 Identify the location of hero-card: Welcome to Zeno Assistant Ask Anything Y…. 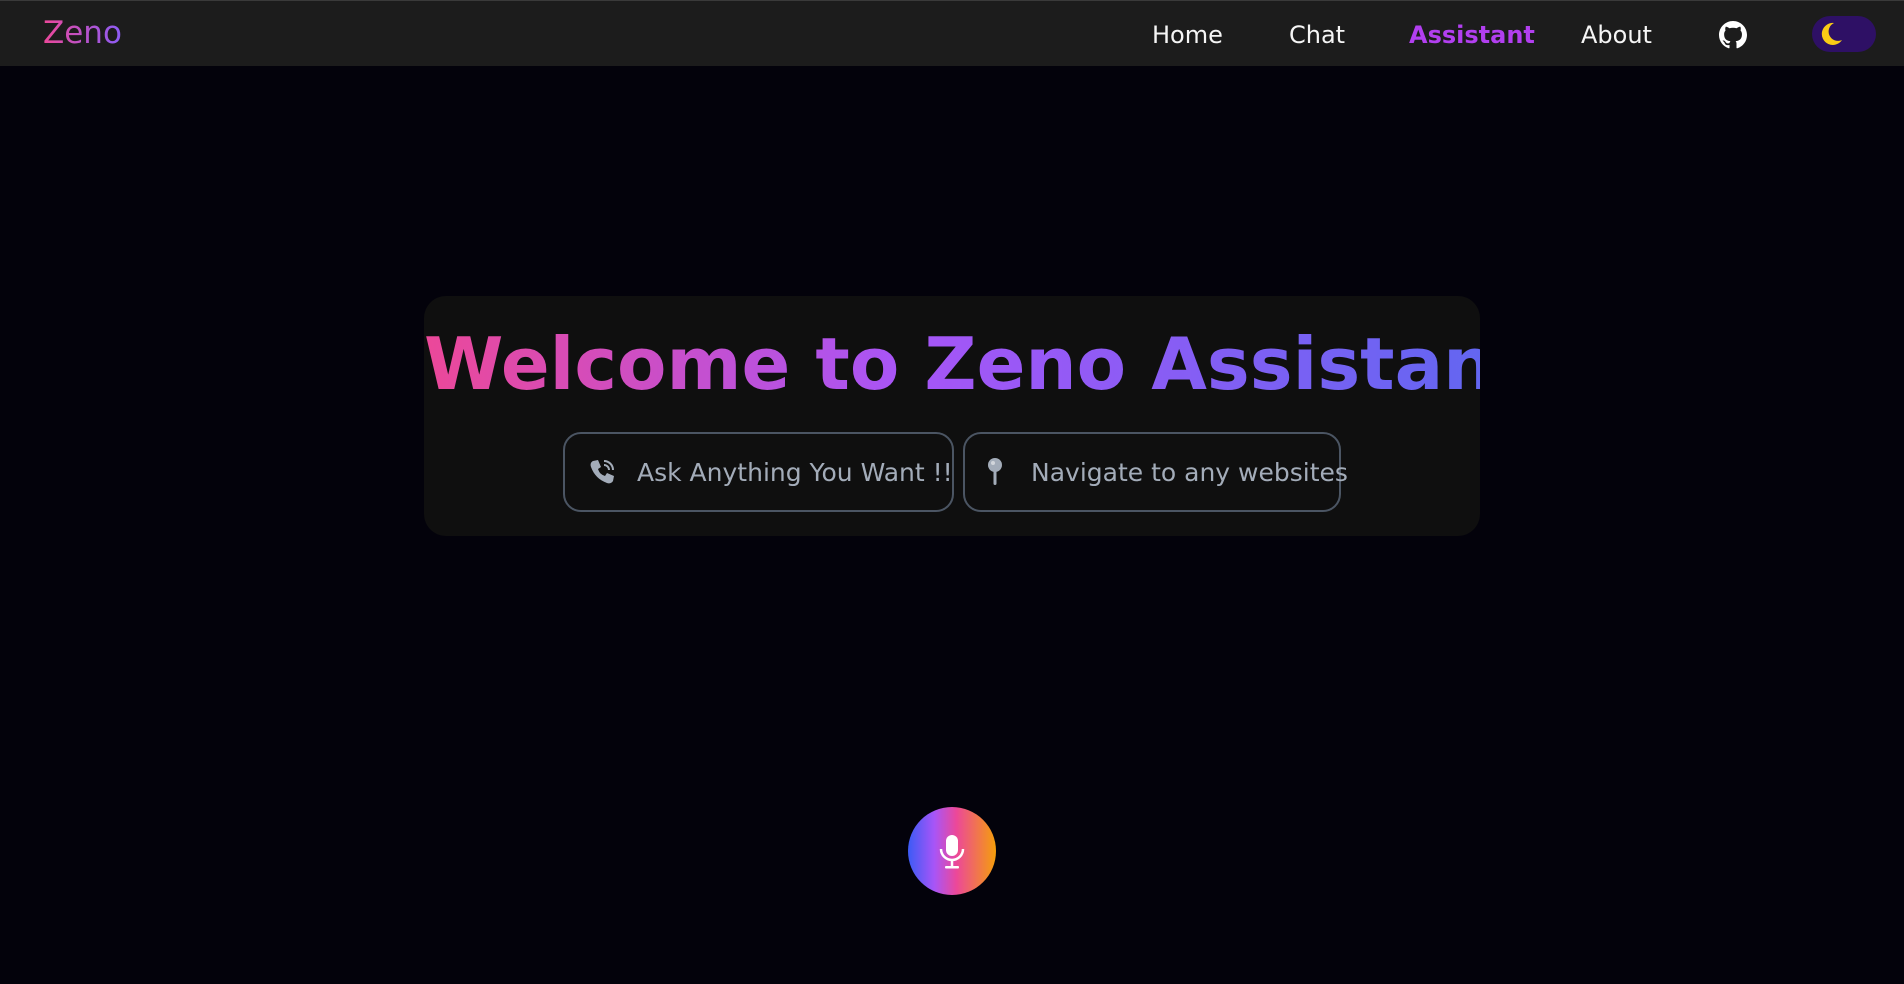
(976, 416).